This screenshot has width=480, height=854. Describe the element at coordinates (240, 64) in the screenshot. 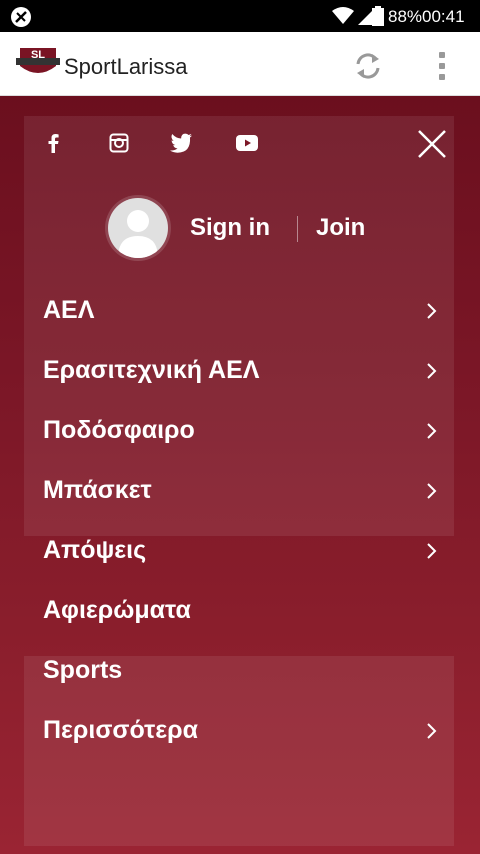

I see `app-bar: SL SportLarissa` at that location.